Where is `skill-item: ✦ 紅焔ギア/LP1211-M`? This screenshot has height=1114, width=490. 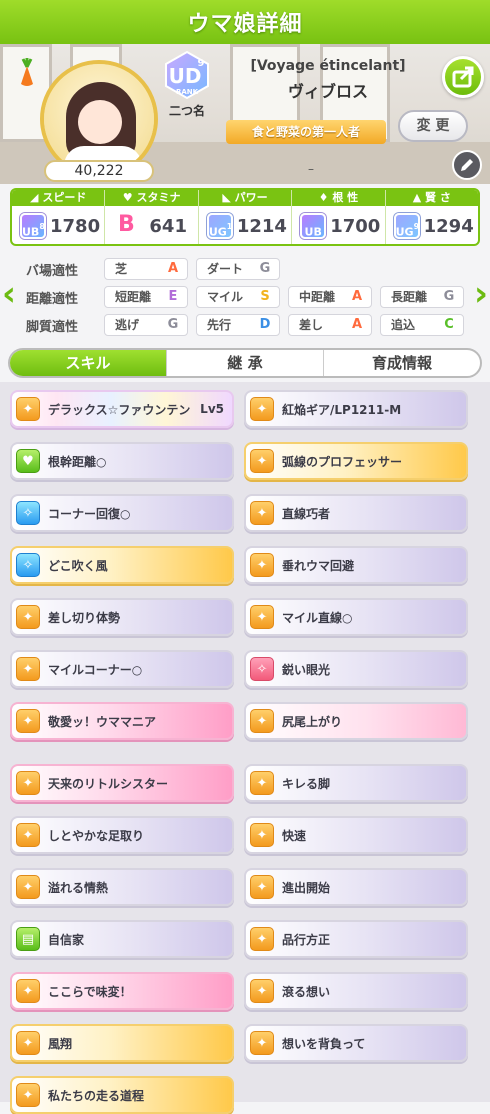 skill-item: ✦ 紅焔ギア/LP1211-M is located at coordinates (356, 409).